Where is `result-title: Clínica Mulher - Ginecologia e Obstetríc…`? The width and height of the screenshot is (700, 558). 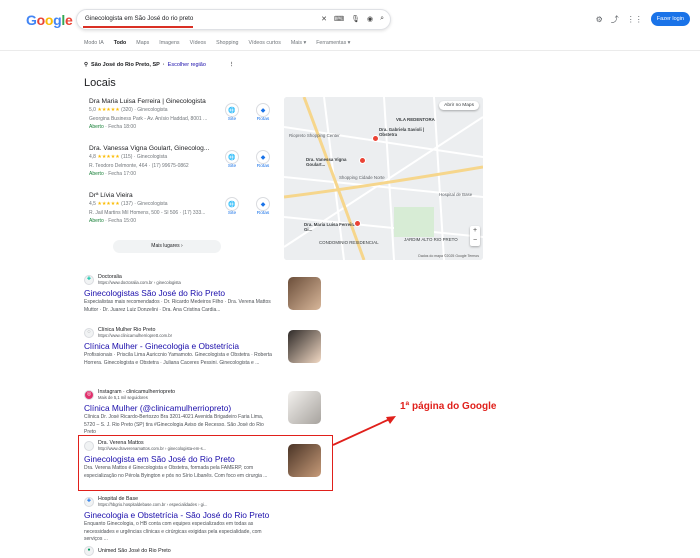
result-title: Clínica Mulher - Ginecologia e Obstetríc… is located at coordinates (179, 346).